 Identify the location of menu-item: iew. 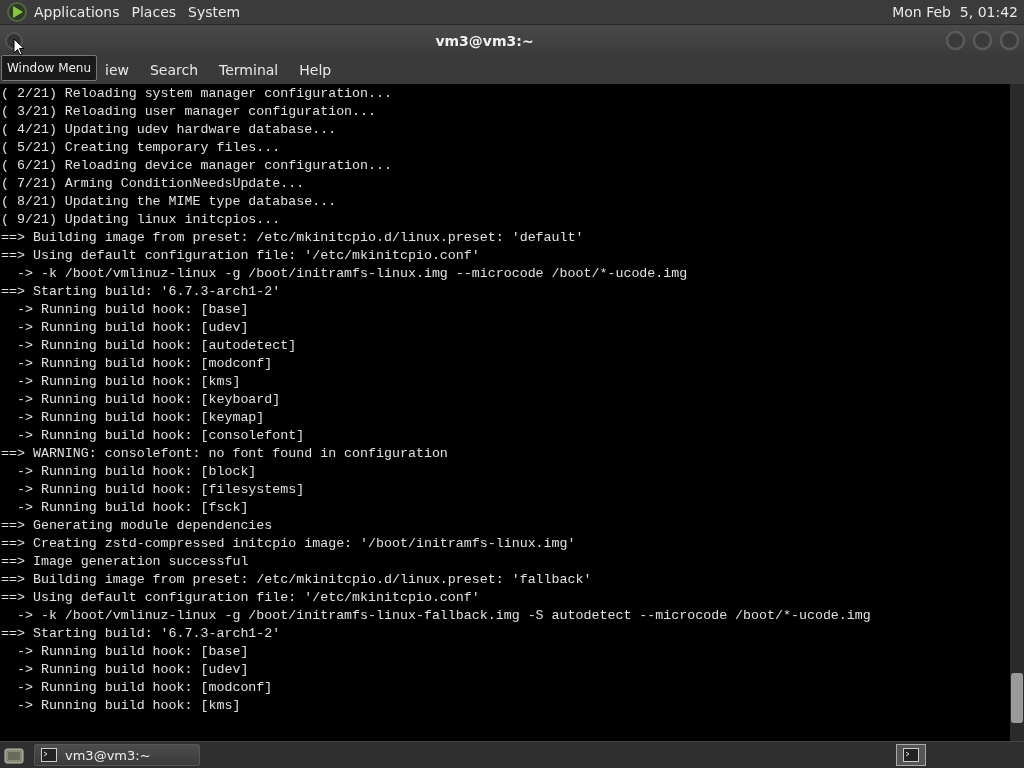
(122, 70).